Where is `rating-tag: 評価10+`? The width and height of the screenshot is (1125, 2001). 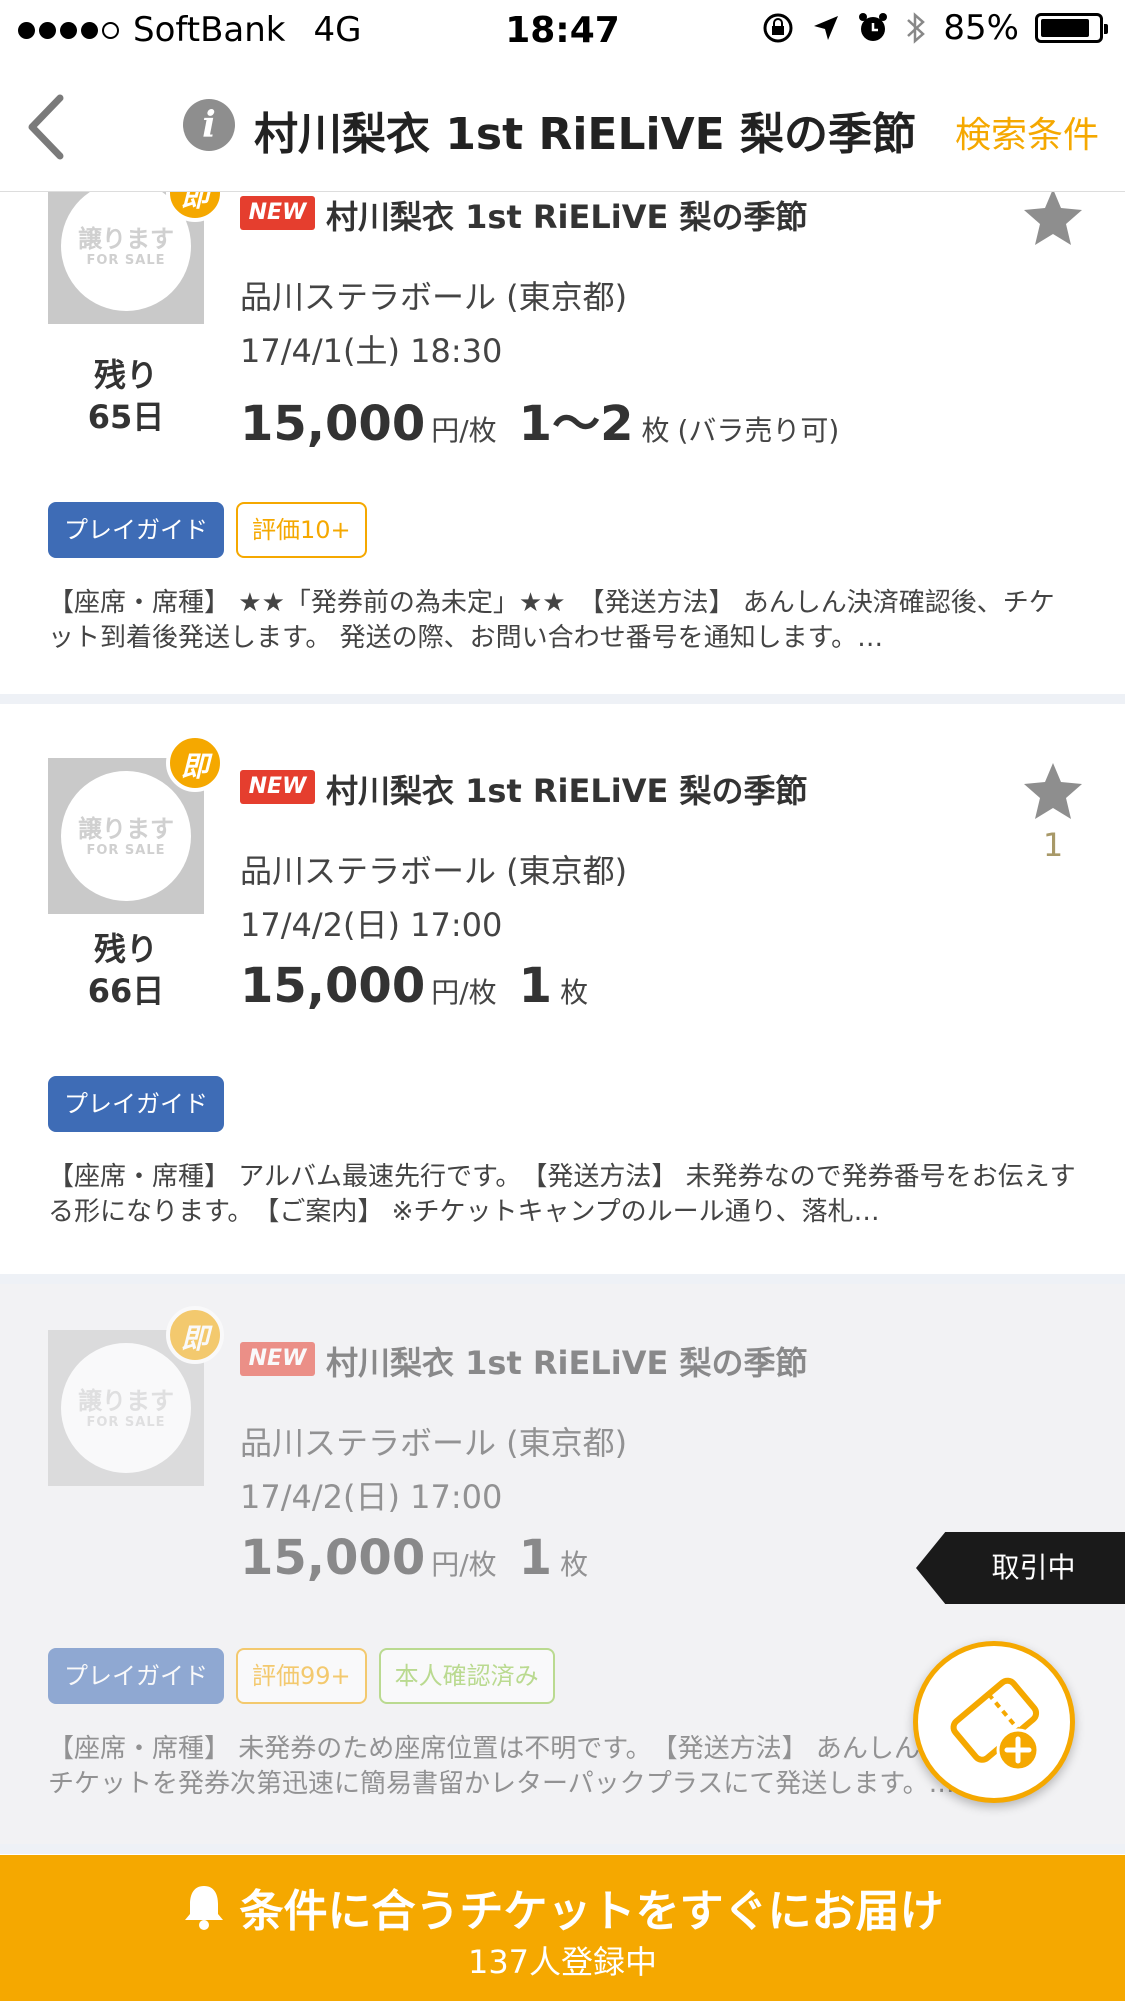 rating-tag: 評価10+ is located at coordinates (301, 530).